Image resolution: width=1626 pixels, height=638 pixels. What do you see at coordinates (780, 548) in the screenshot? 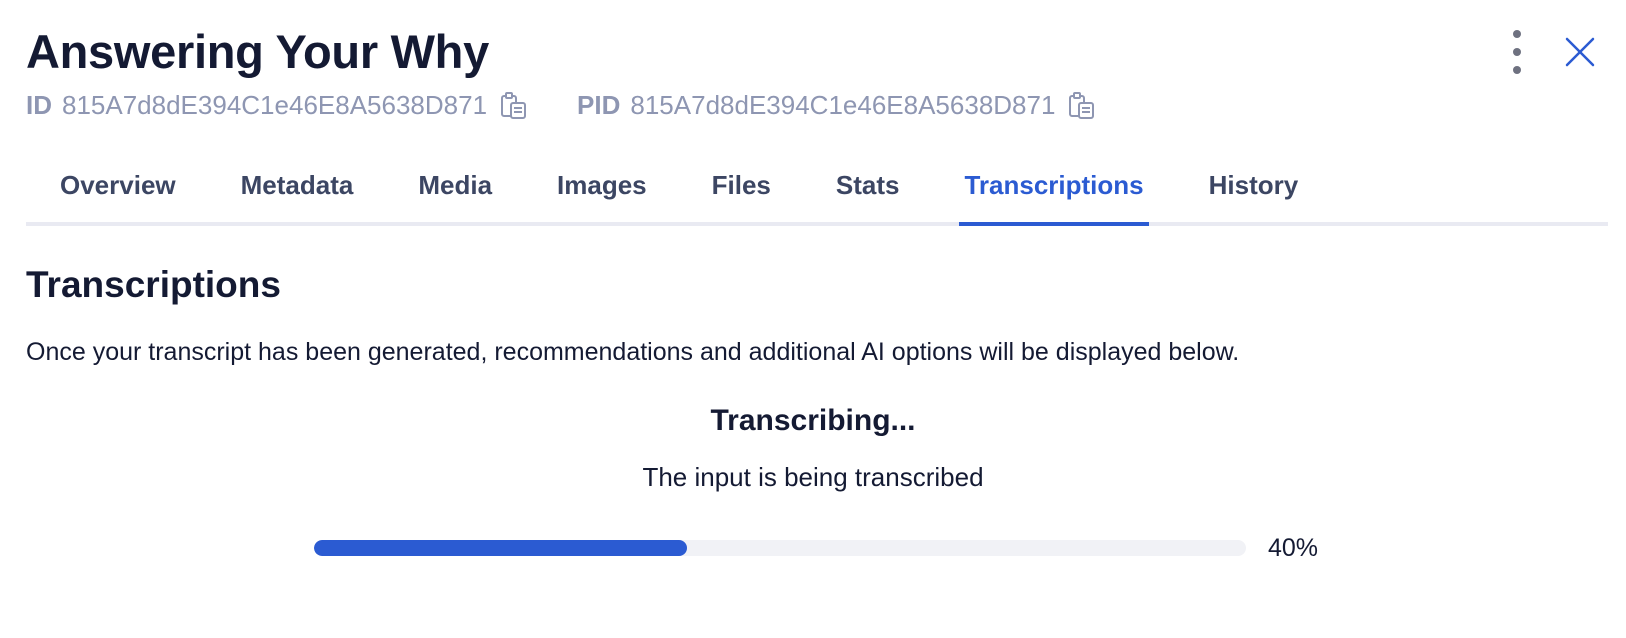
I see `progress-bar` at bounding box center [780, 548].